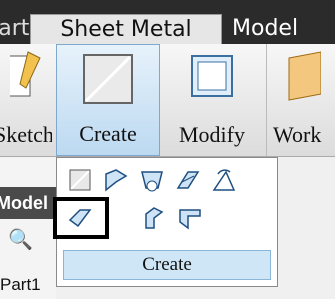 This screenshot has width=335, height=299. What do you see at coordinates (108, 133) in the screenshot?
I see `create-label: Create` at bounding box center [108, 133].